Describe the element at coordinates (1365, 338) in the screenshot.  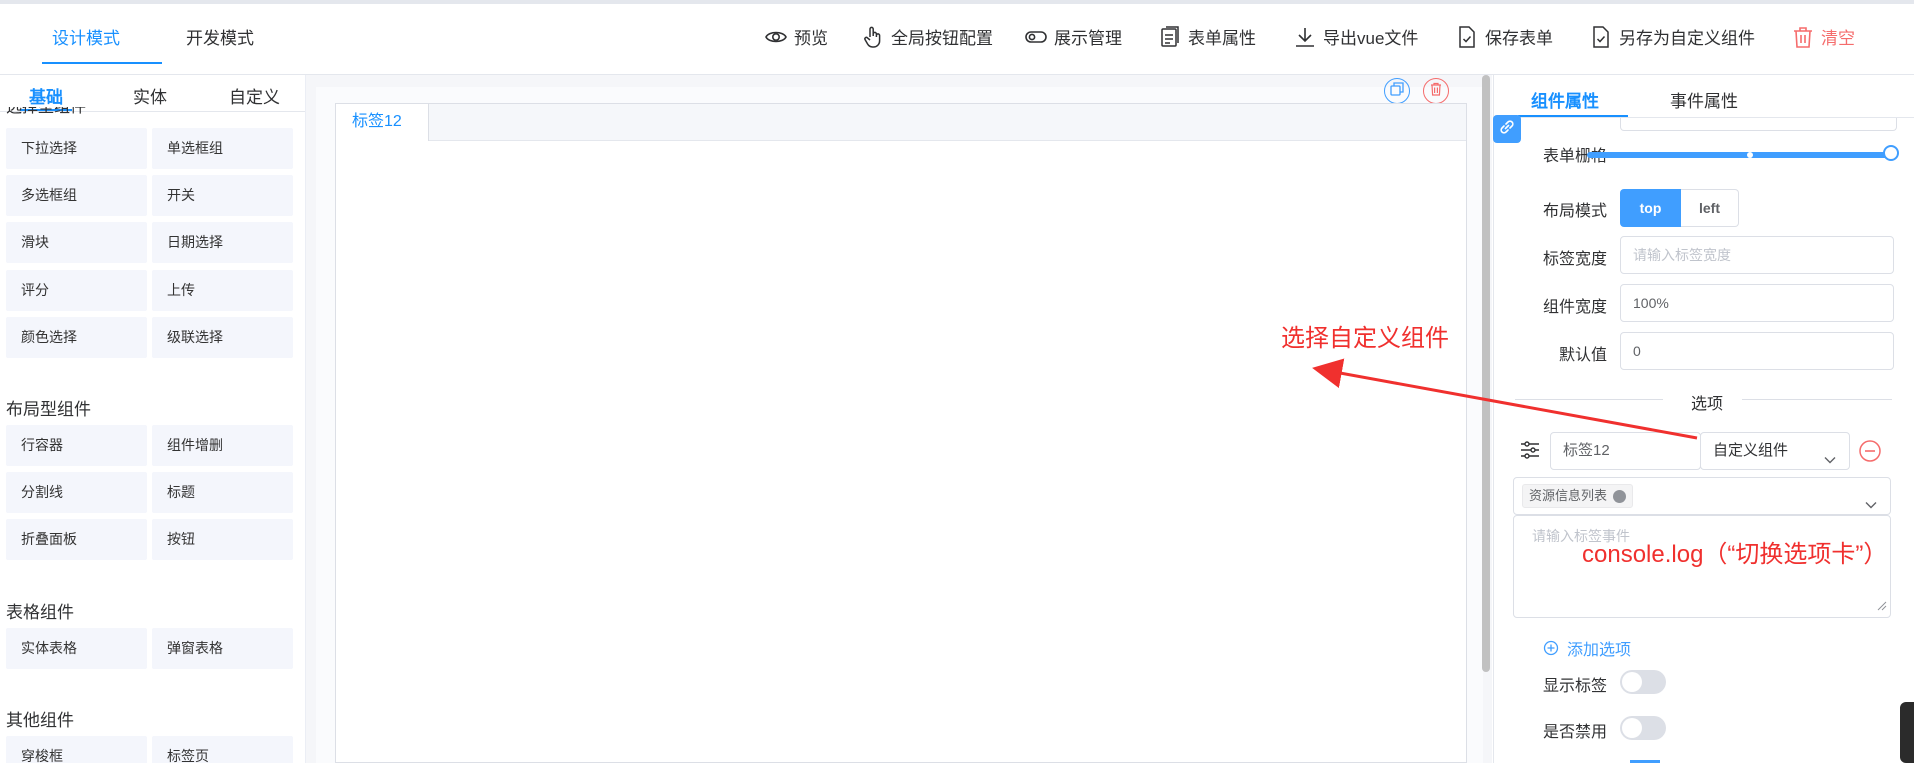
I see `annotation-select-custom: 选择自定义组件` at that location.